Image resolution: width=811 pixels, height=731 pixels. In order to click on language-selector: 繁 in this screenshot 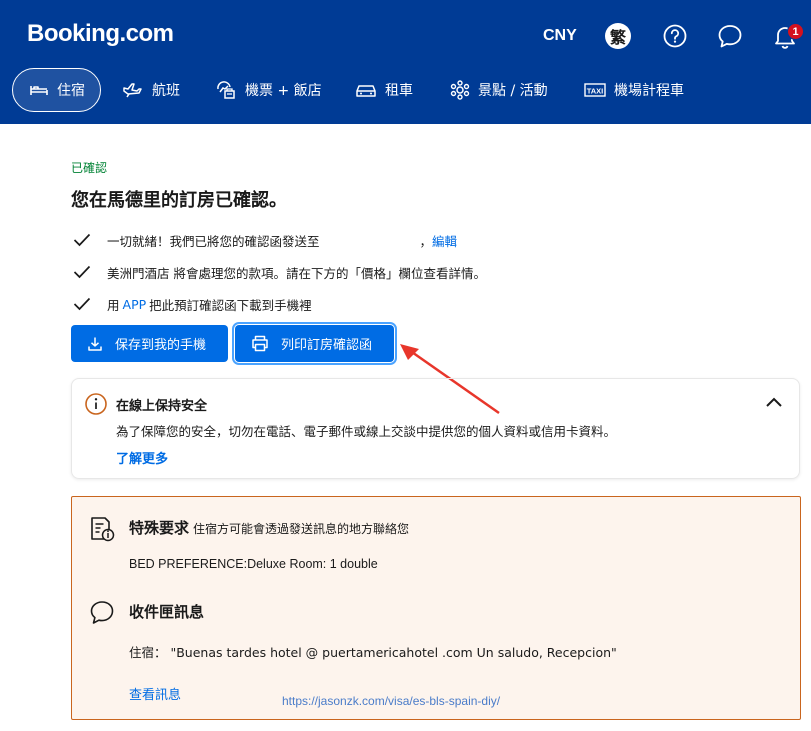, I will do `click(618, 36)`.